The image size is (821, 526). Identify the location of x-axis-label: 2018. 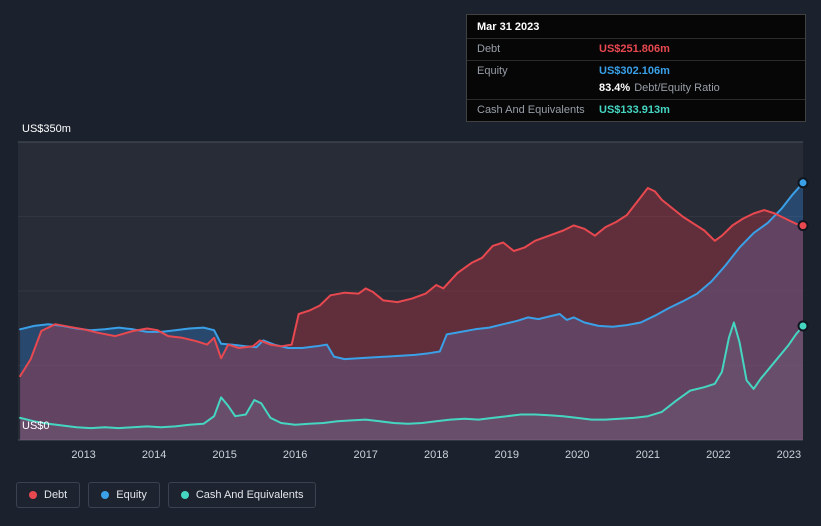
(436, 455).